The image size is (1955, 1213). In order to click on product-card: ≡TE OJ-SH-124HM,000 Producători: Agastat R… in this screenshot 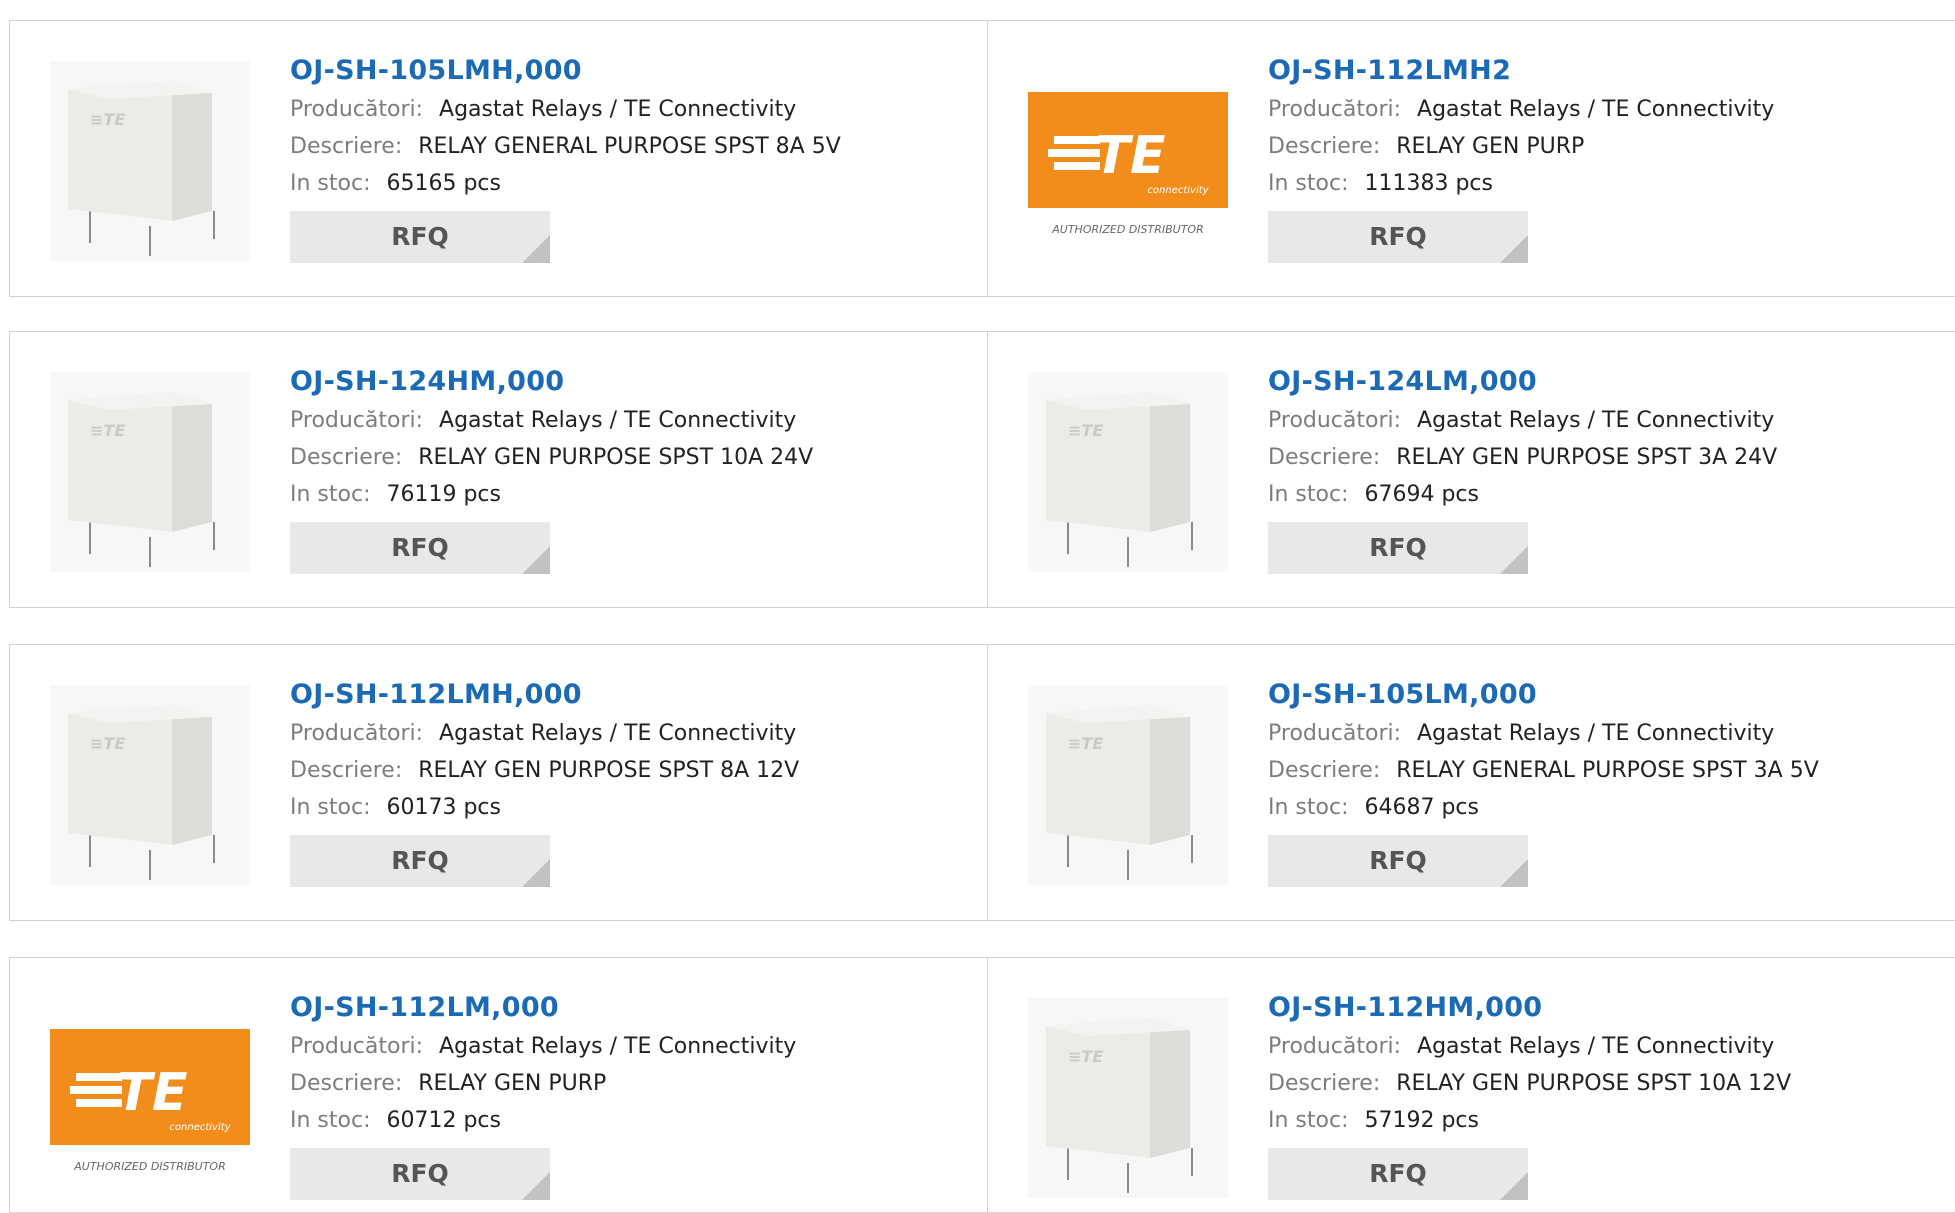, I will do `click(499, 469)`.